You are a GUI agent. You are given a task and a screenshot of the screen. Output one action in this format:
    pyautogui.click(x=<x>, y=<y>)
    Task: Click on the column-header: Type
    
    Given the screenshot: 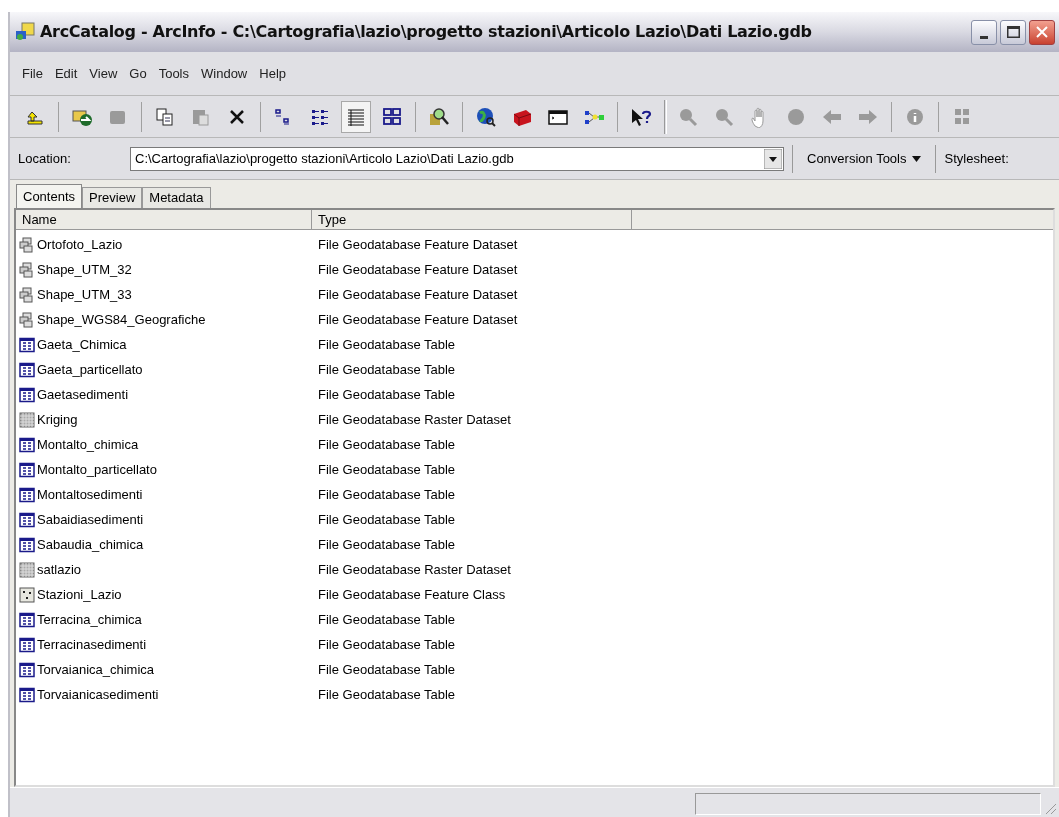 What is the action you would take?
    pyautogui.click(x=472, y=220)
    